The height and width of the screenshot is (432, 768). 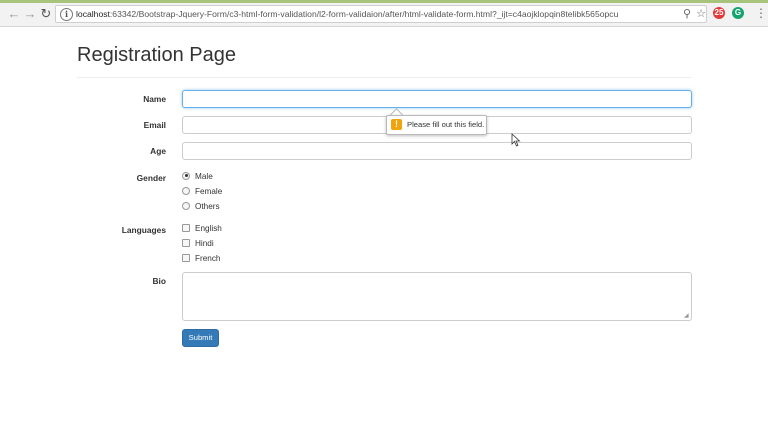 I want to click on gender-option-male: Male, so click(x=197, y=177).